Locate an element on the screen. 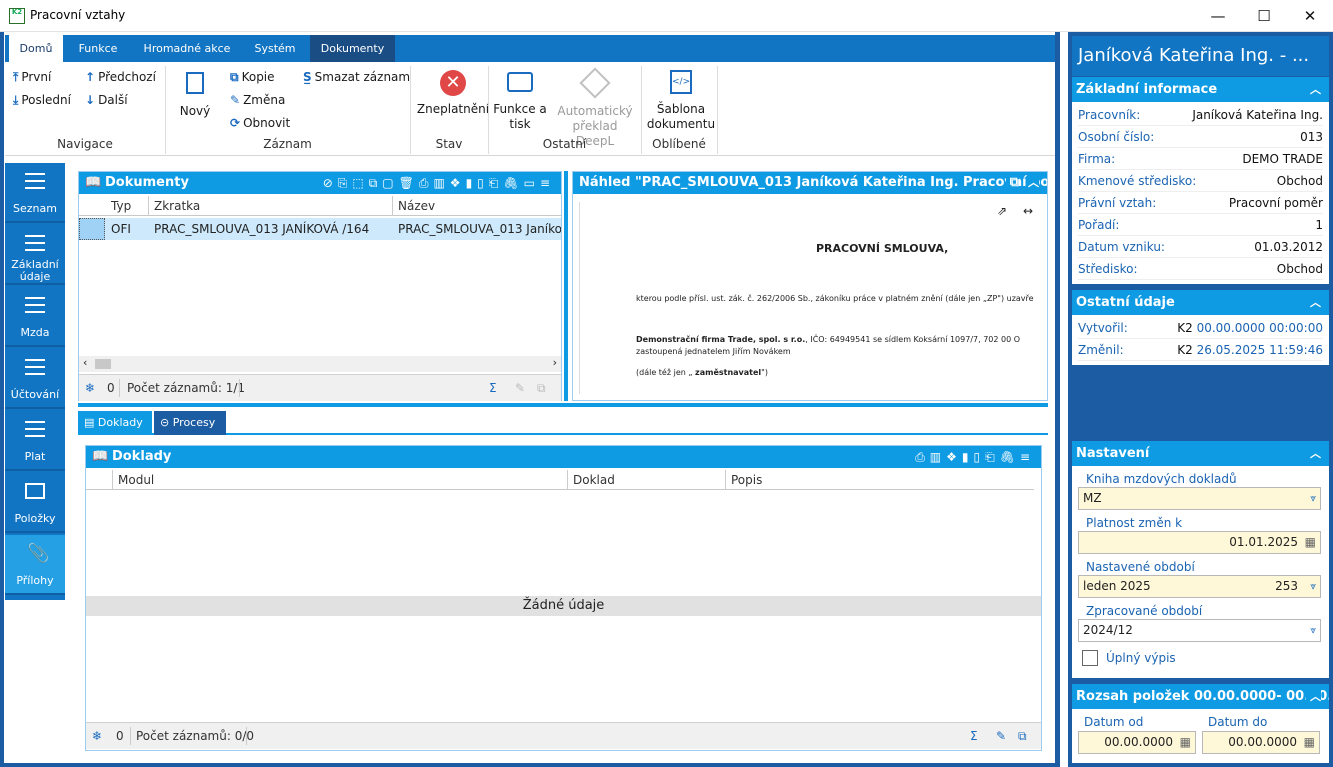  new-button: Nový is located at coordinates (195, 94).